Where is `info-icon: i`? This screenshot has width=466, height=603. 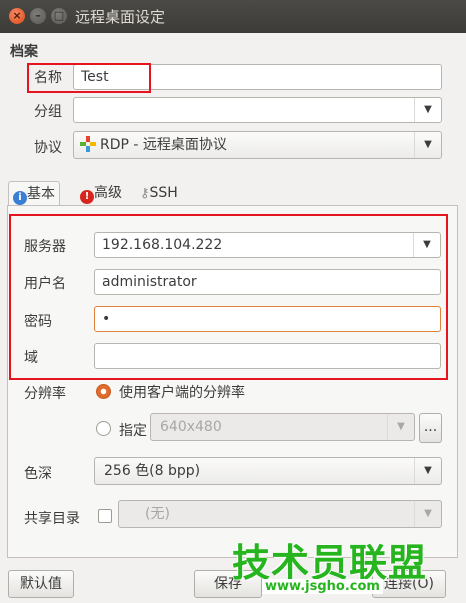 info-icon: i is located at coordinates (20, 198).